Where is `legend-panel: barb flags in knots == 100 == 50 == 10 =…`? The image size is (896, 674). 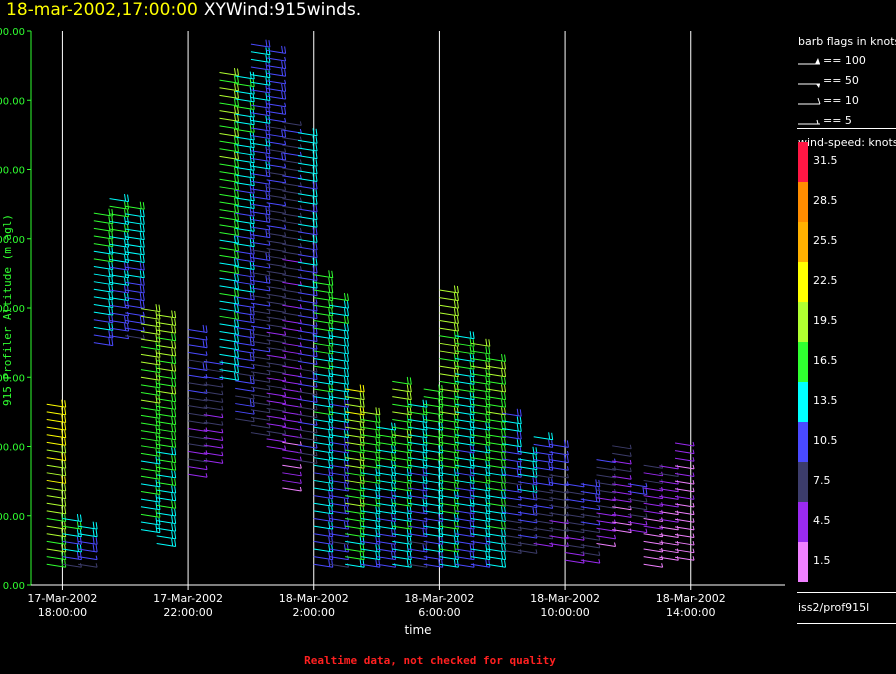 legend-panel: barb flags in knots == 100 == 50 == 10 =… is located at coordinates (844, 327).